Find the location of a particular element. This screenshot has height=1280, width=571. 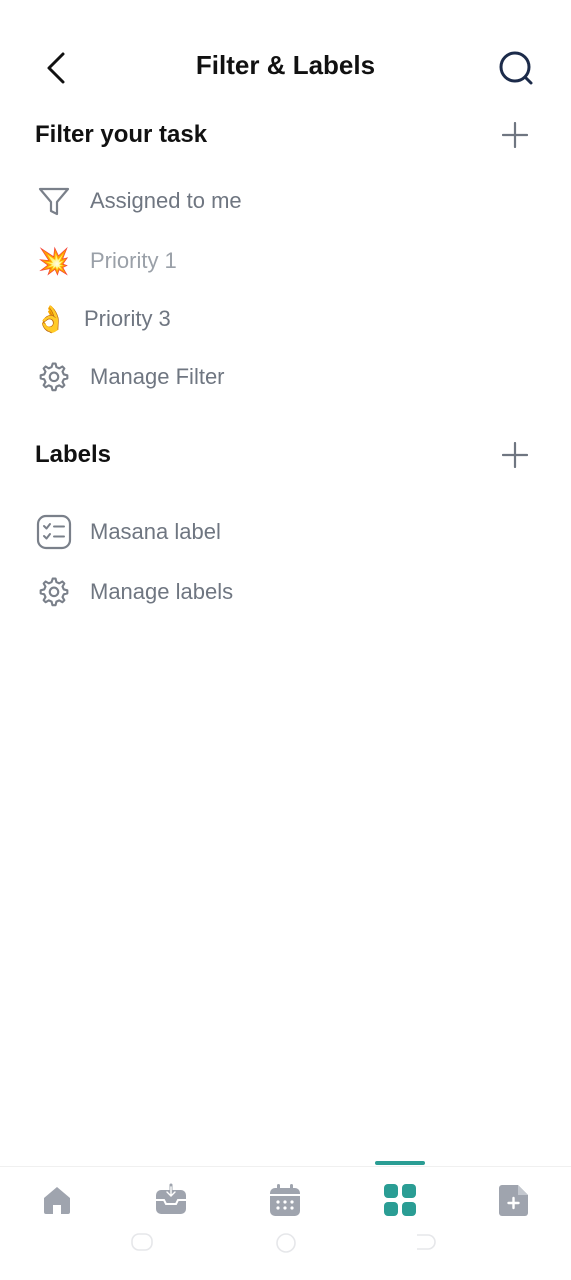

home-icon is located at coordinates (57, 1200).